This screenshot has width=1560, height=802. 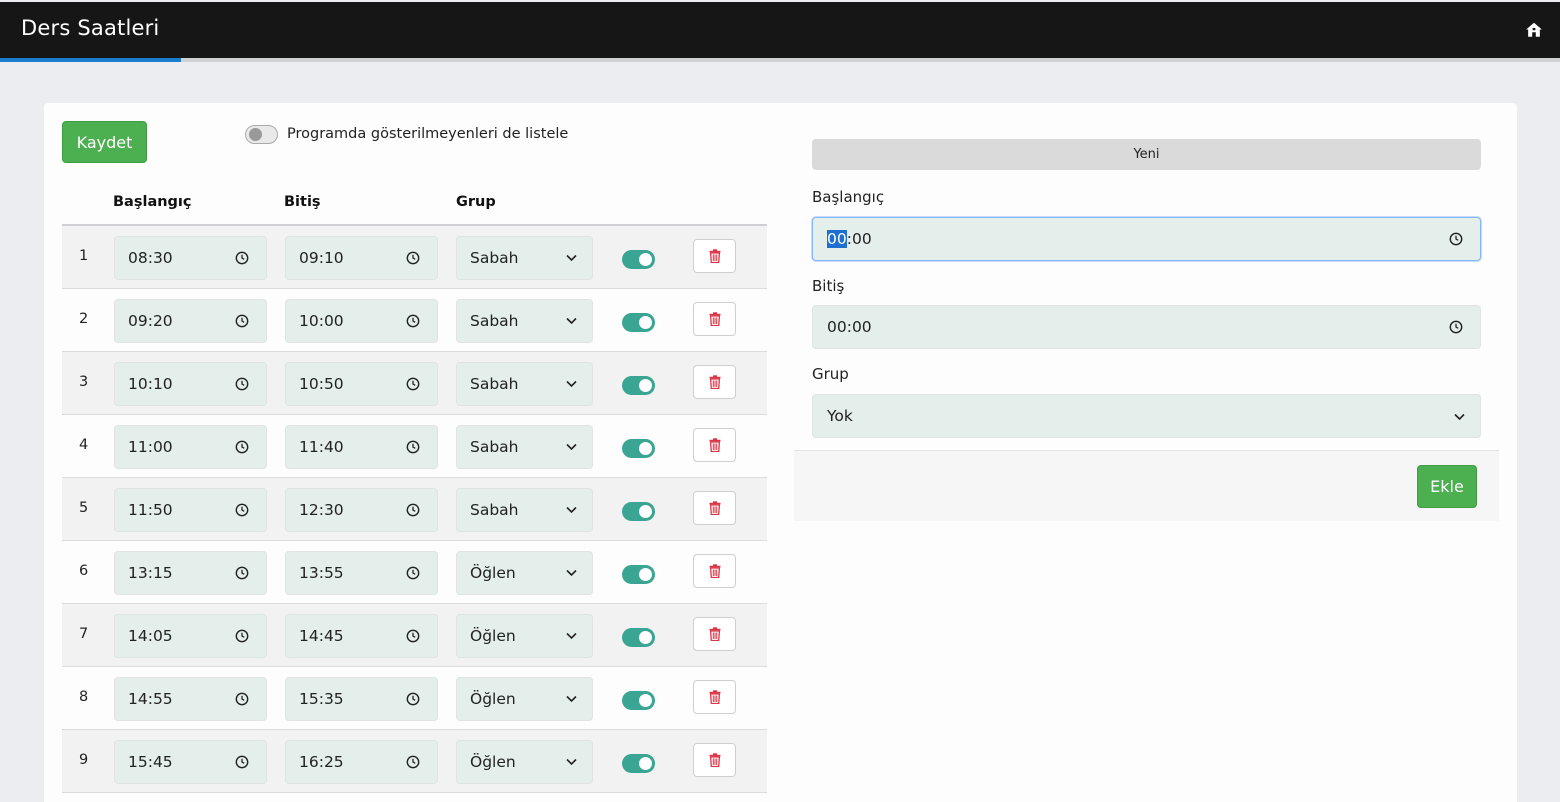 What do you see at coordinates (361, 258) in the screenshot?
I see `row-end-input: 09:10` at bounding box center [361, 258].